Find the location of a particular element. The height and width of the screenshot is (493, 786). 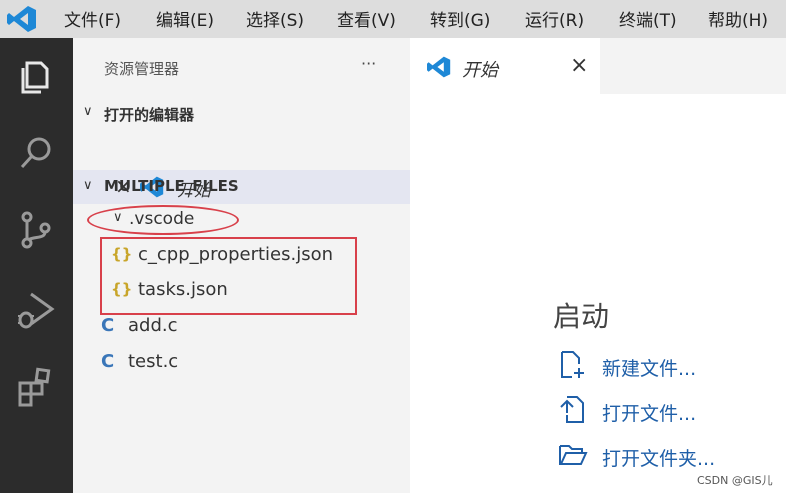

new-file-icon is located at coordinates (572, 364).